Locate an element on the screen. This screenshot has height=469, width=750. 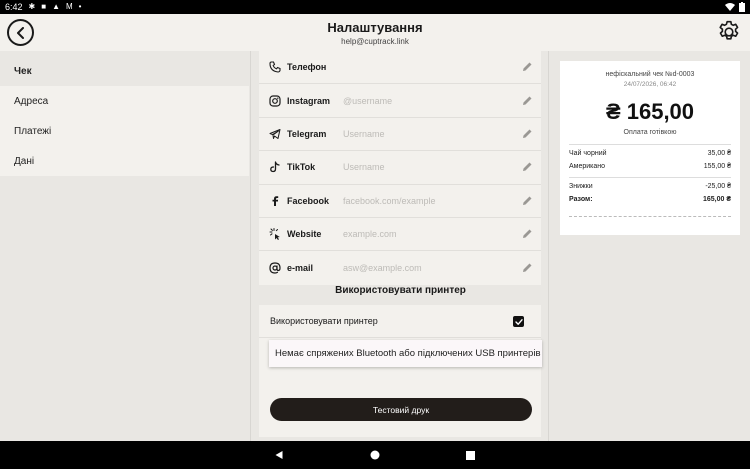
contact-row-website: Website is located at coordinates (400, 235).